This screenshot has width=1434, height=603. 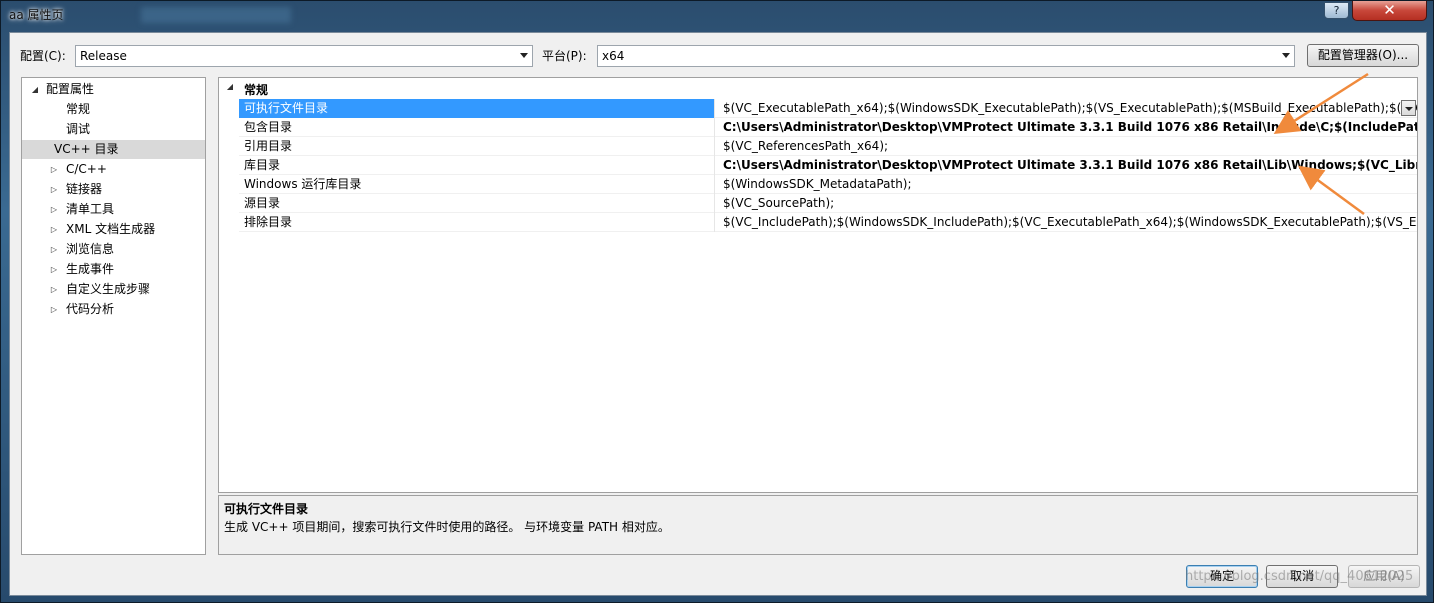 I want to click on platform-value: x64, so click(x=613, y=56).